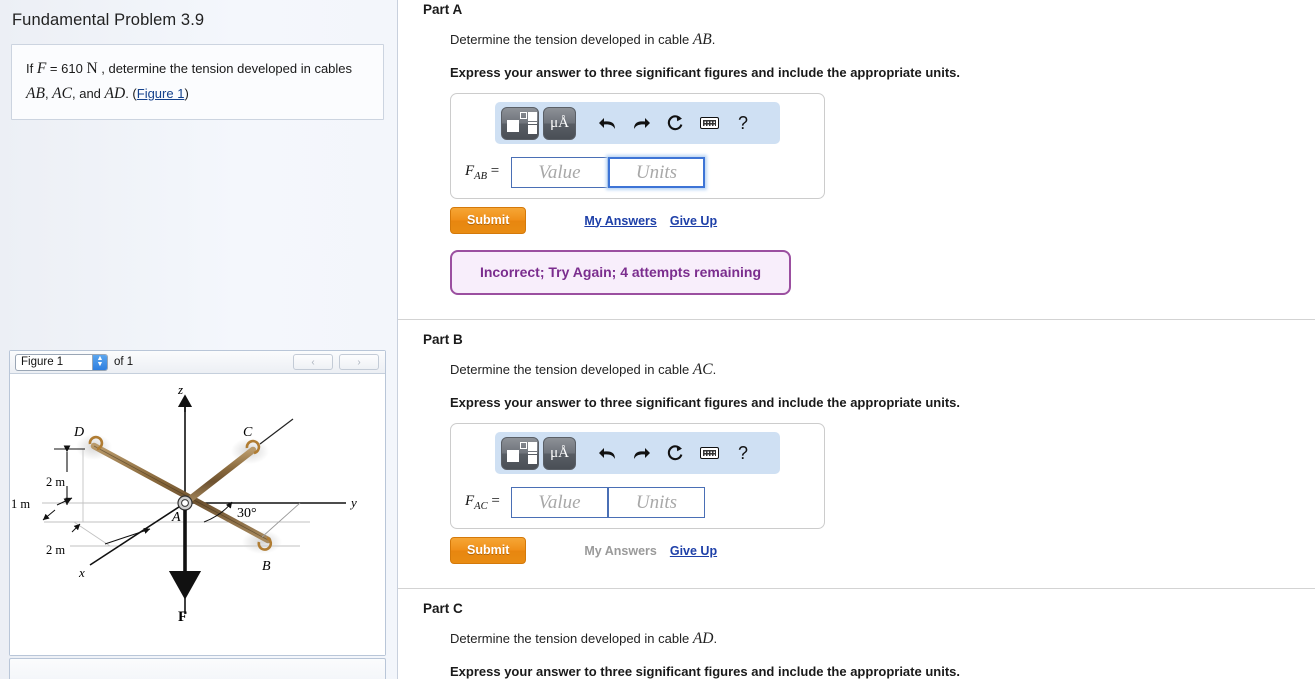  What do you see at coordinates (197, 668) in the screenshot?
I see `figure-panel-secondary` at bounding box center [197, 668].